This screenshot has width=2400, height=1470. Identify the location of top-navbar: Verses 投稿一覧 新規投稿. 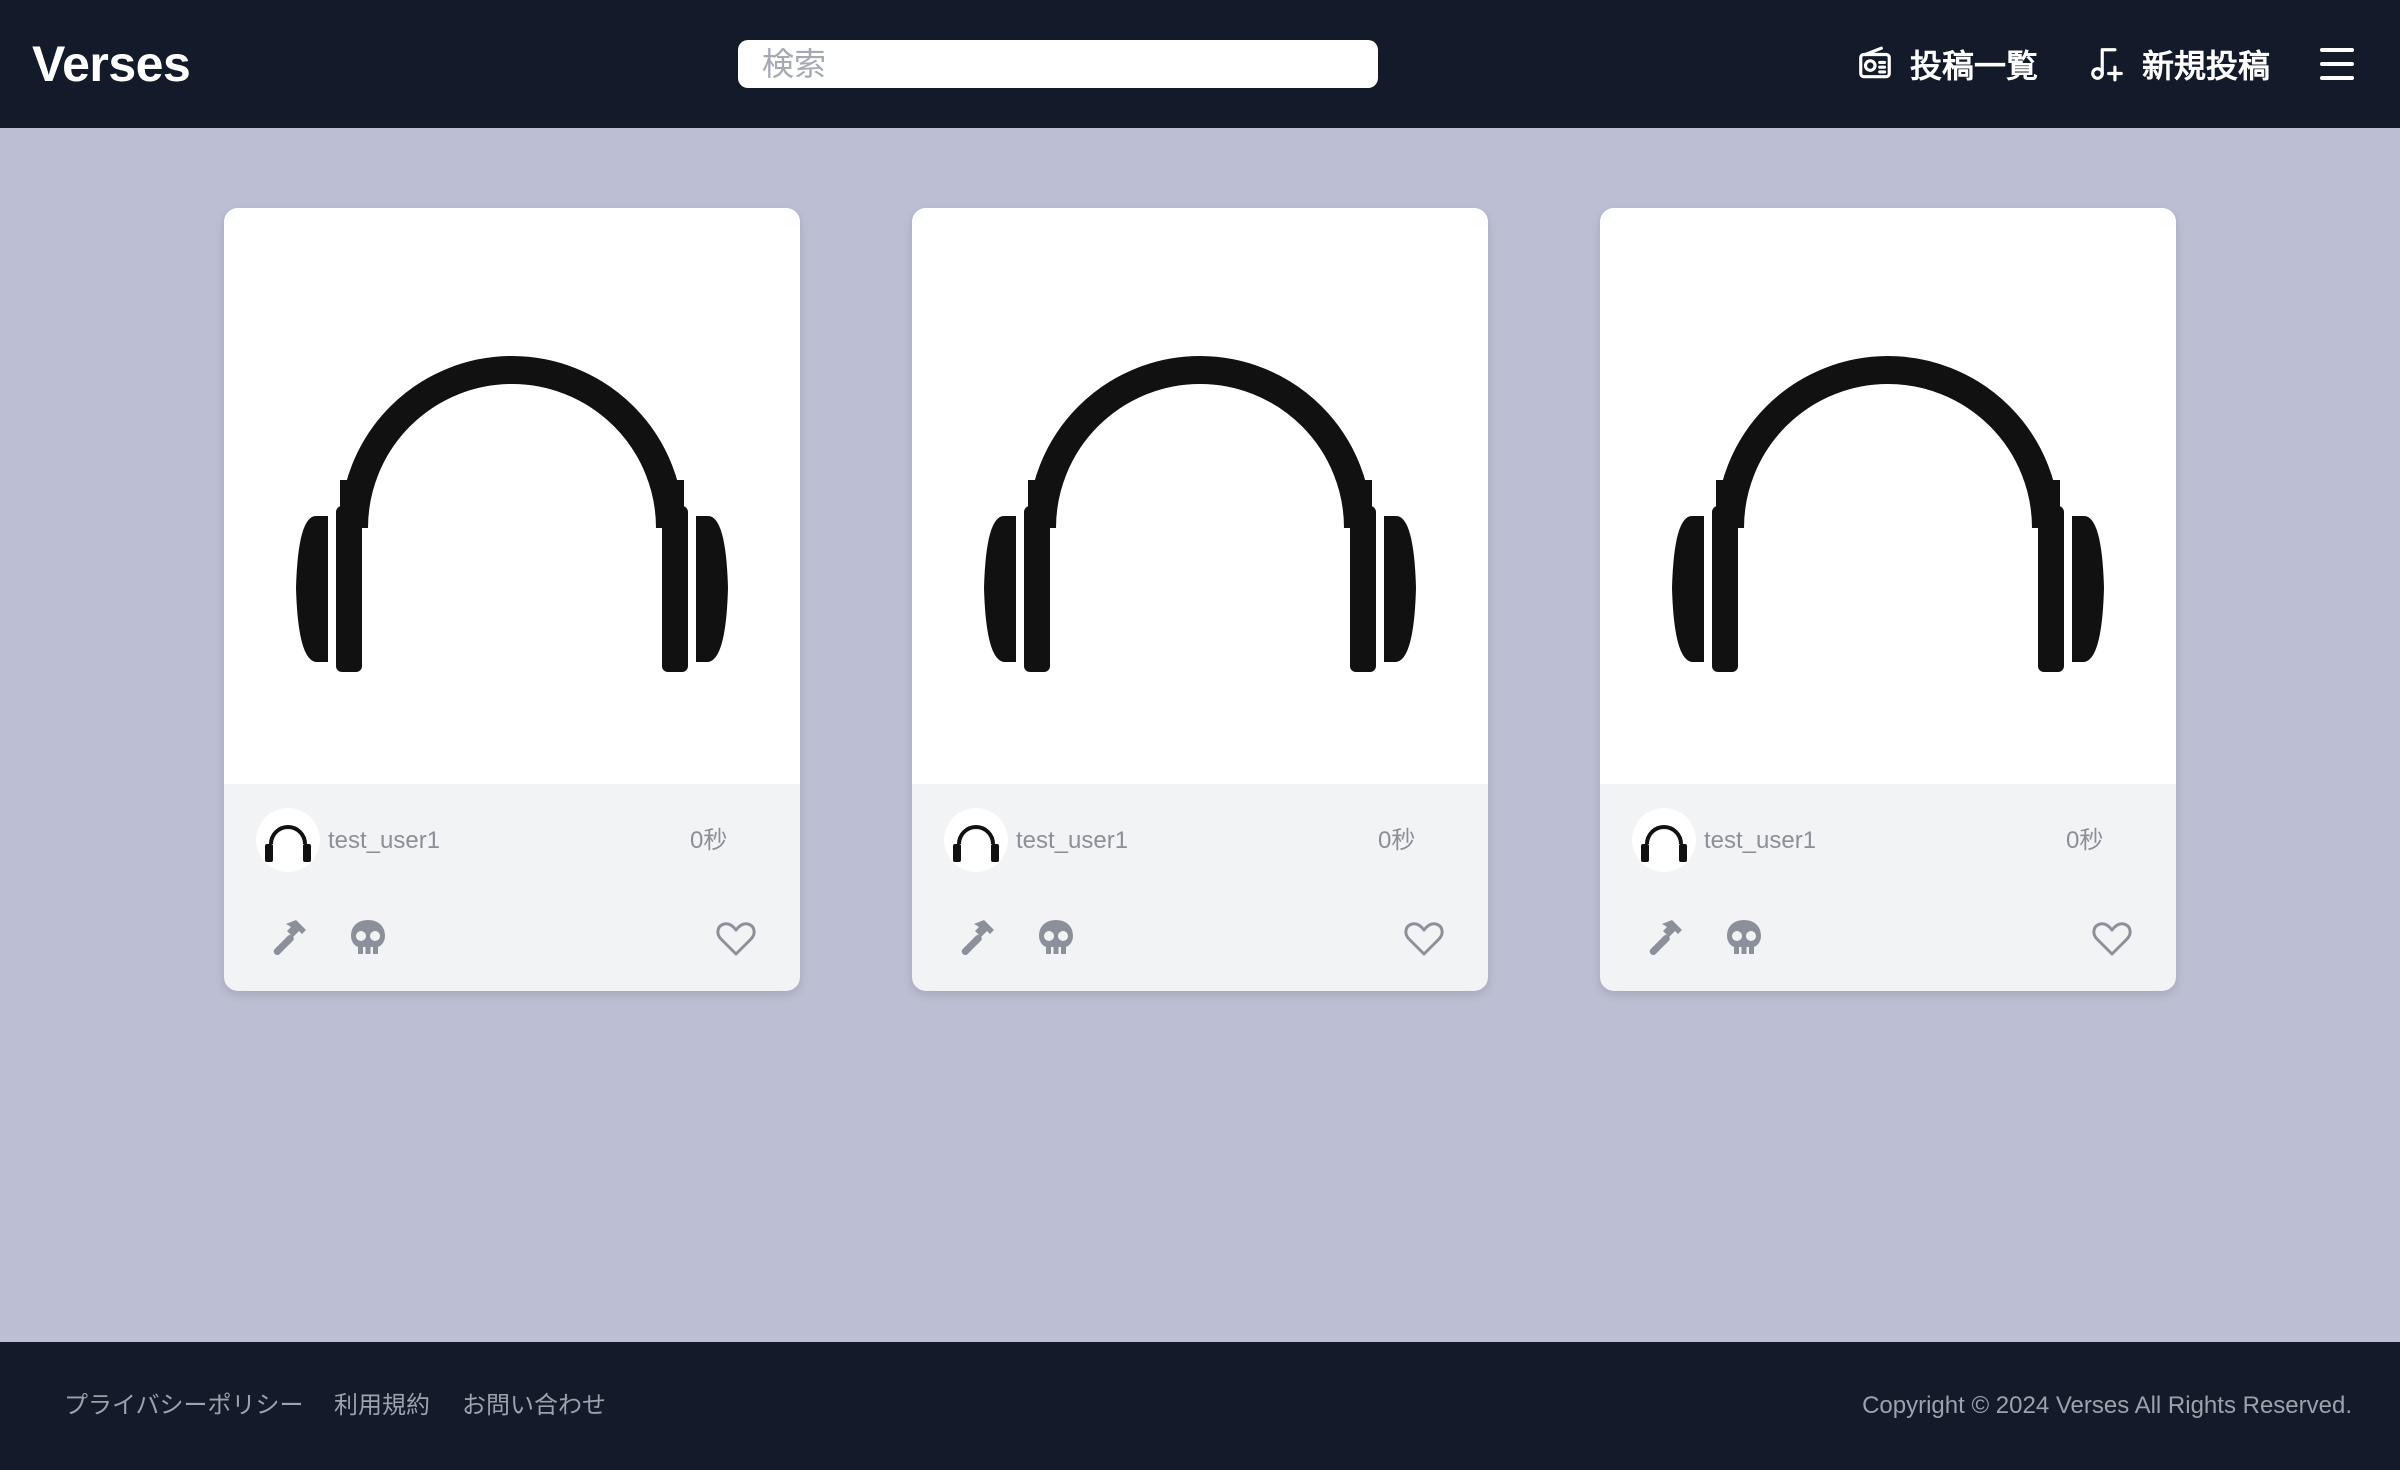
(1200, 64).